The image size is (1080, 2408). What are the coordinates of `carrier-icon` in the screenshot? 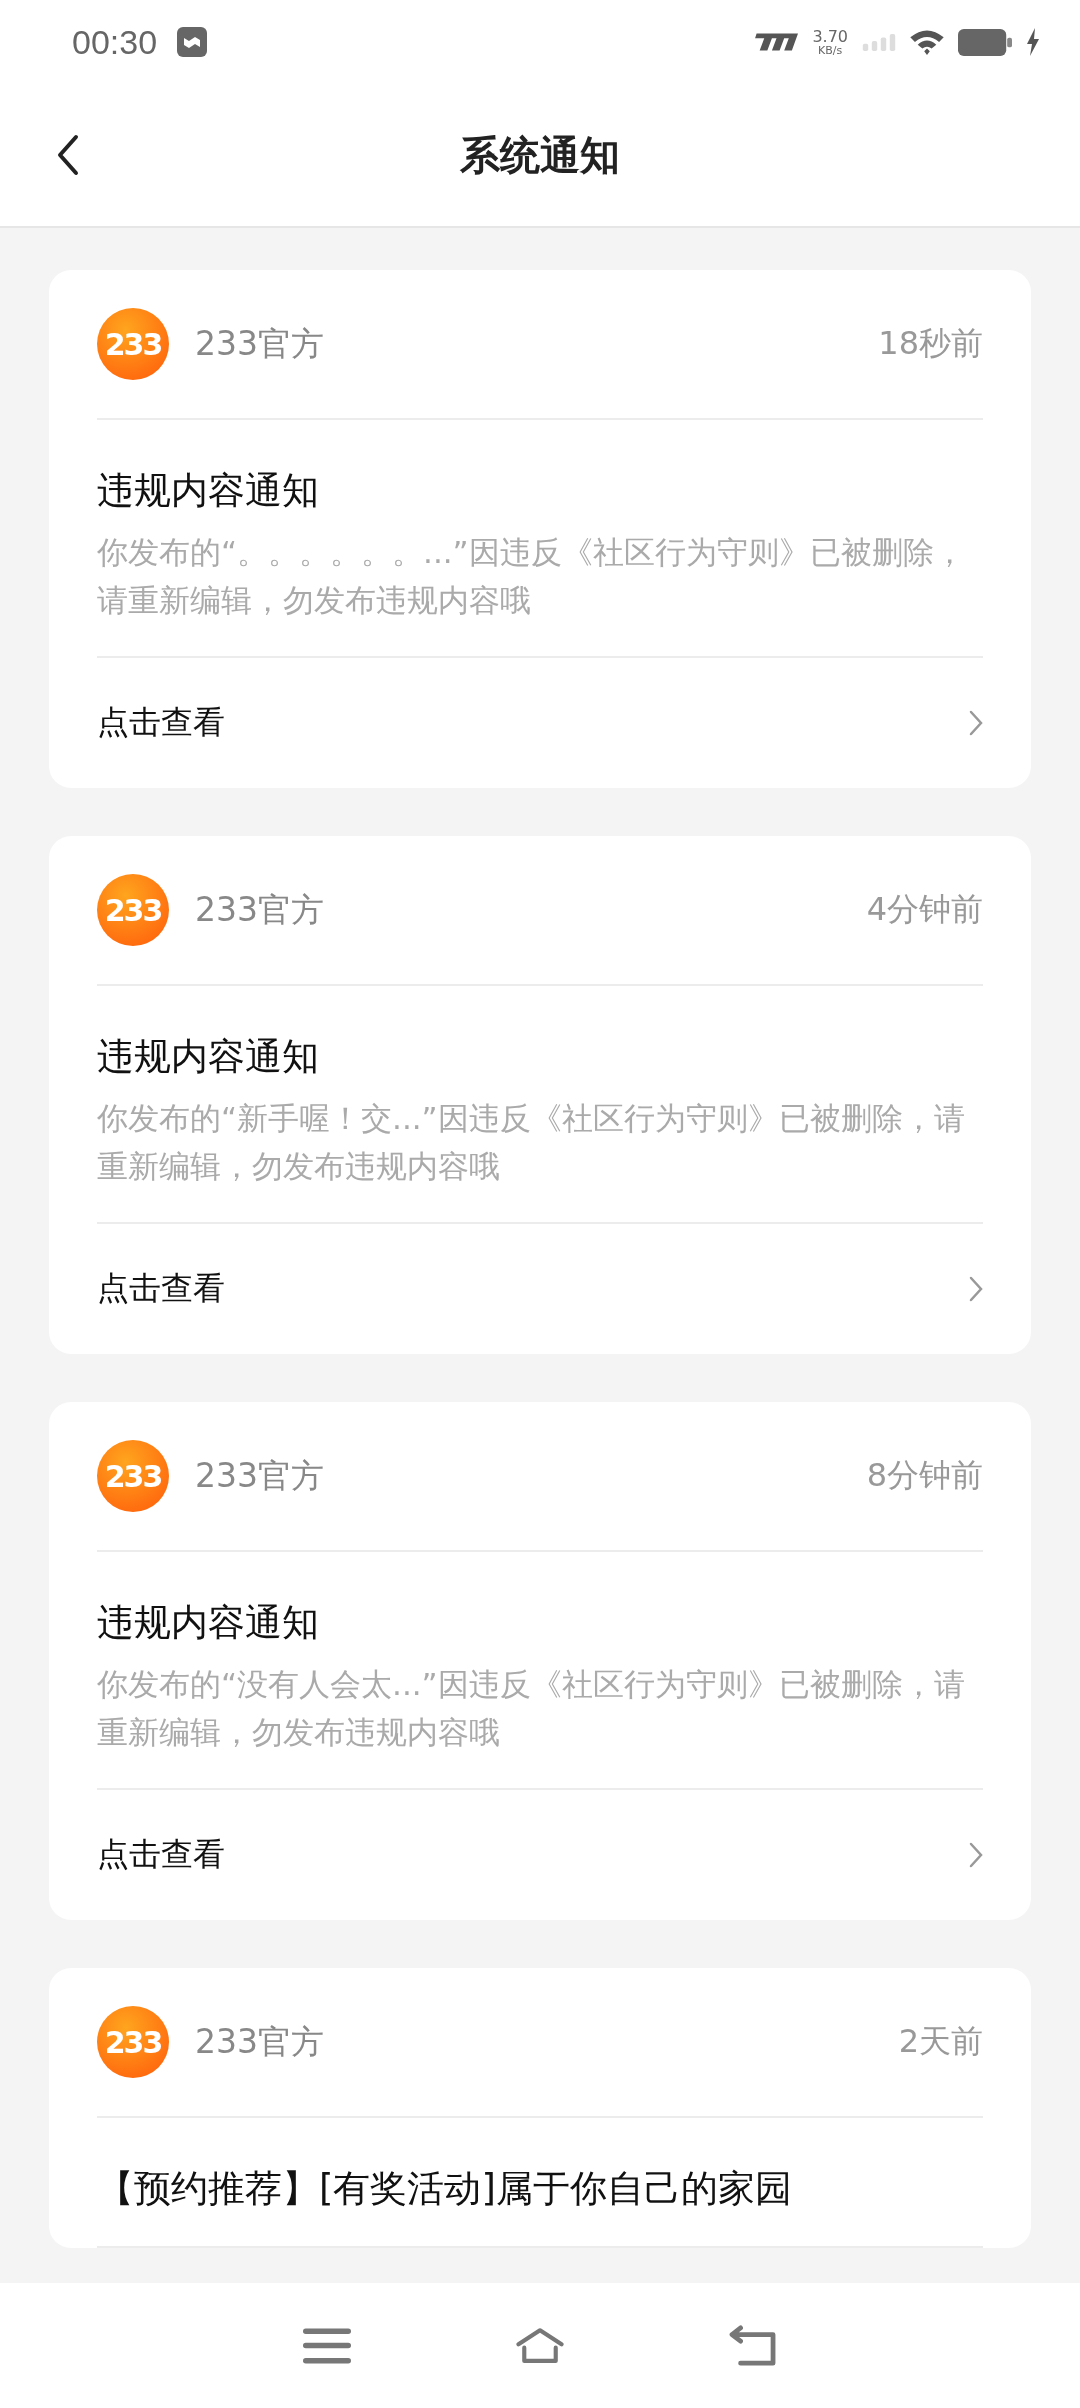 It's located at (775, 42).